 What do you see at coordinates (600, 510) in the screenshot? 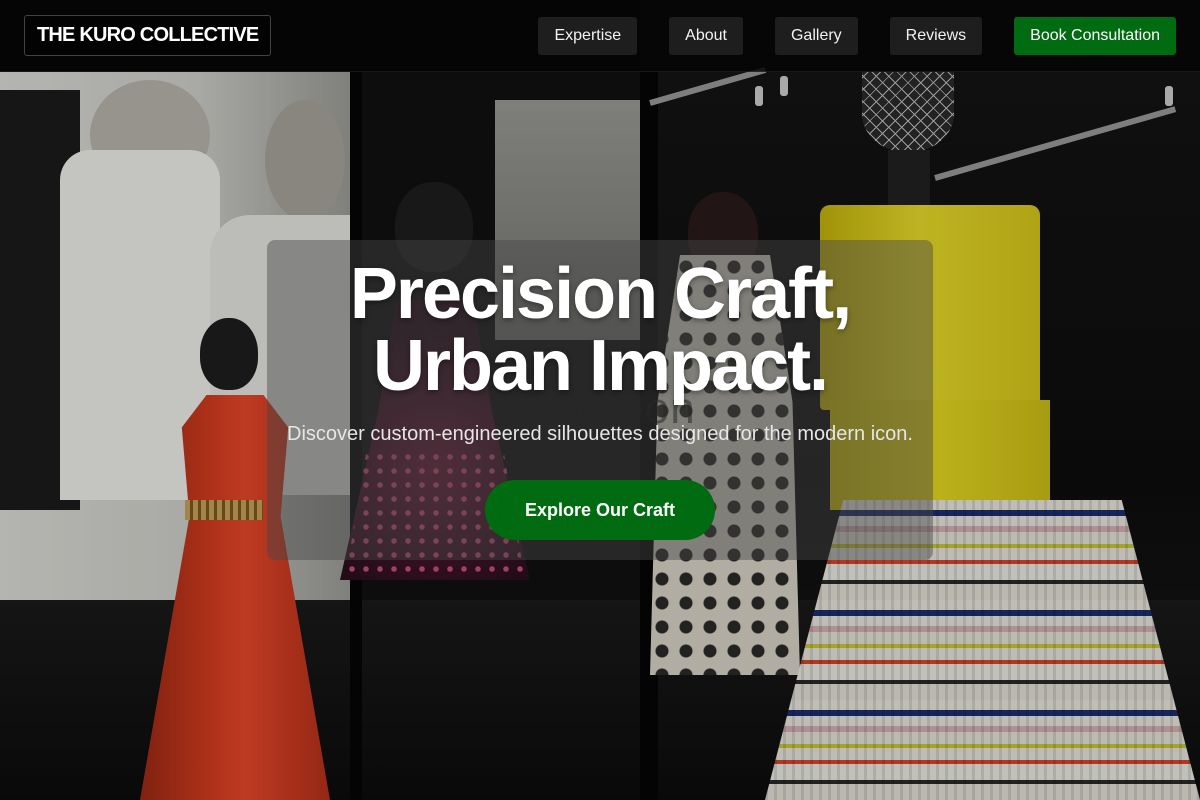
I see `explore-craft-button: Explore Our Craft` at bounding box center [600, 510].